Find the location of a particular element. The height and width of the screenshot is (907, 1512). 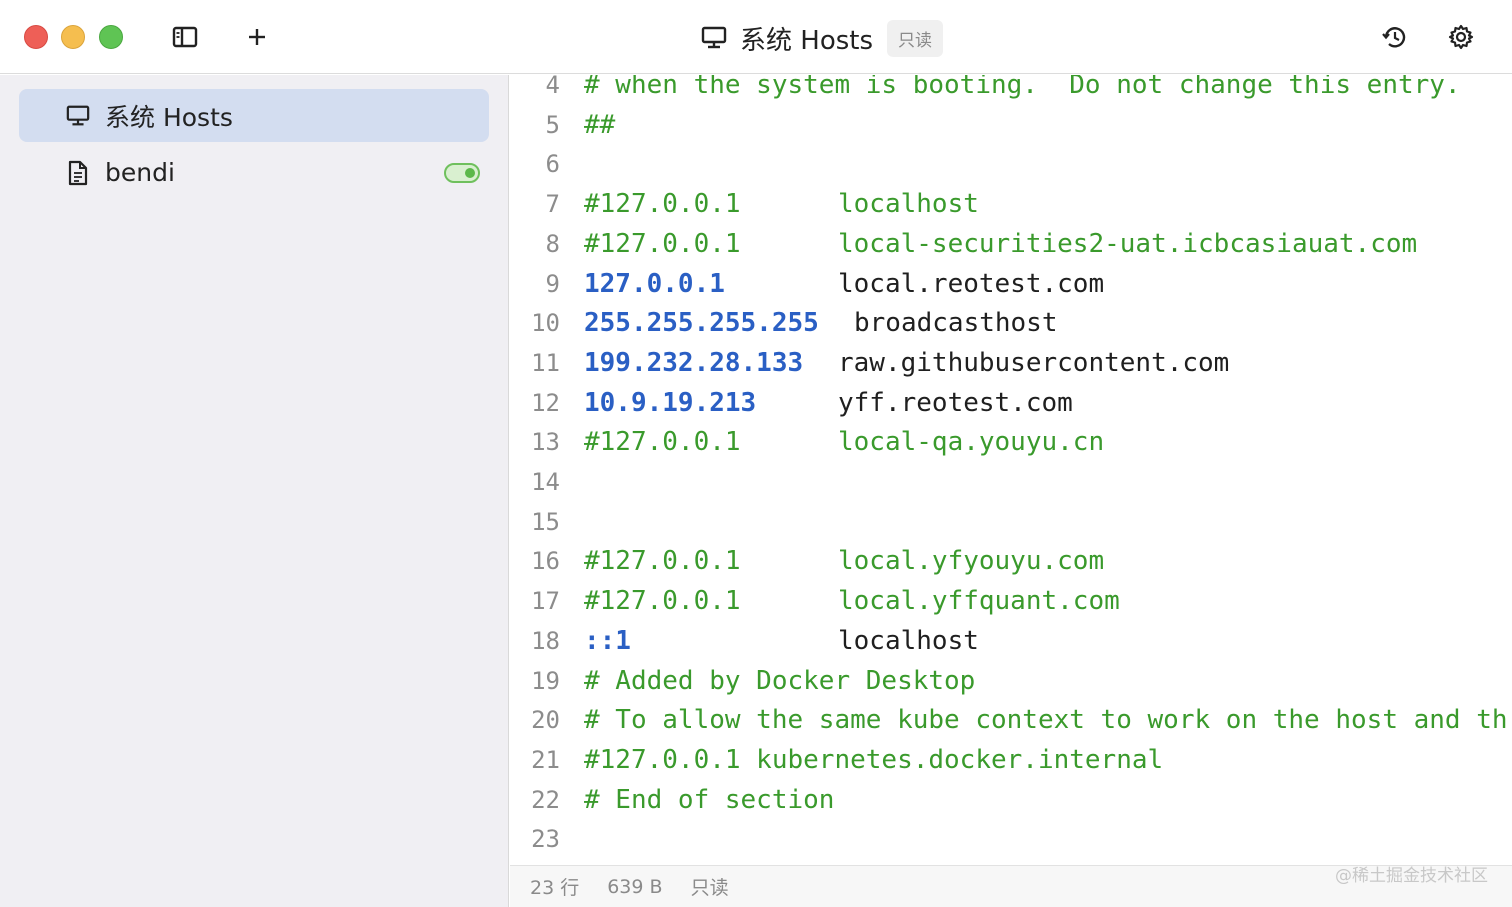

hostname: broadcasthost is located at coordinates (956, 323).